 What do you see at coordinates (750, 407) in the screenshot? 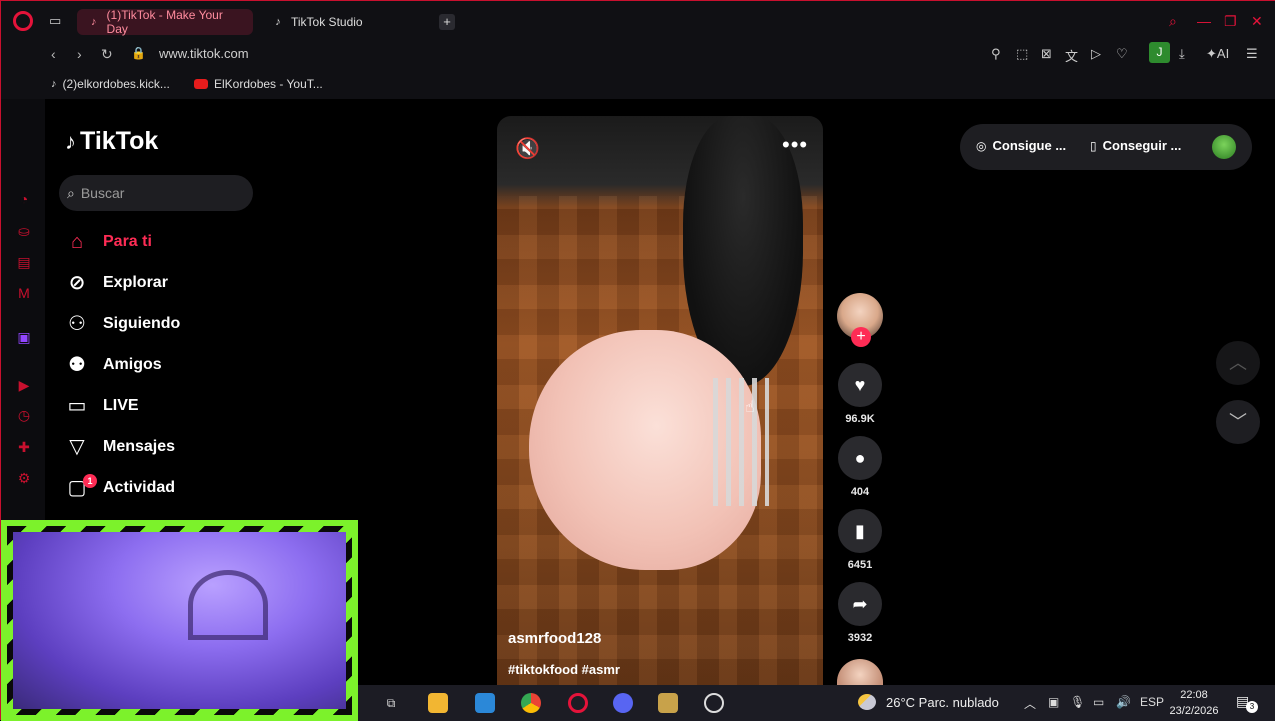
I see `hand-cursor-icon: ☝` at bounding box center [750, 407].